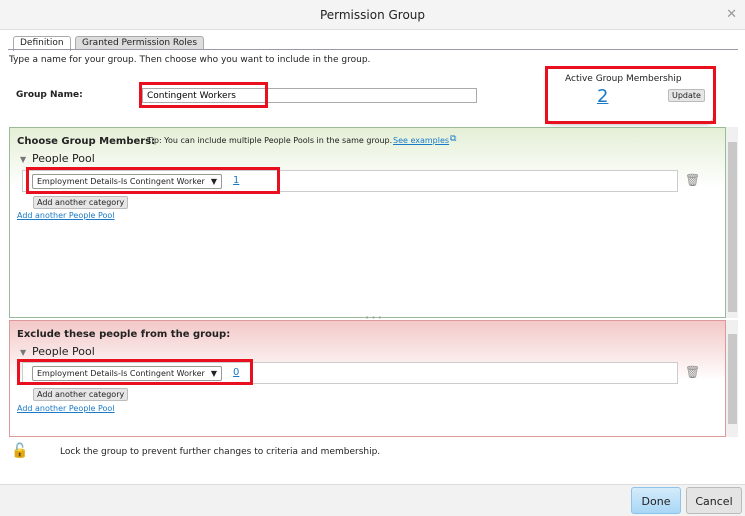 Image resolution: width=745 pixels, height=516 pixels. What do you see at coordinates (453, 139) in the screenshot?
I see `external-link-icon: ⧉` at bounding box center [453, 139].